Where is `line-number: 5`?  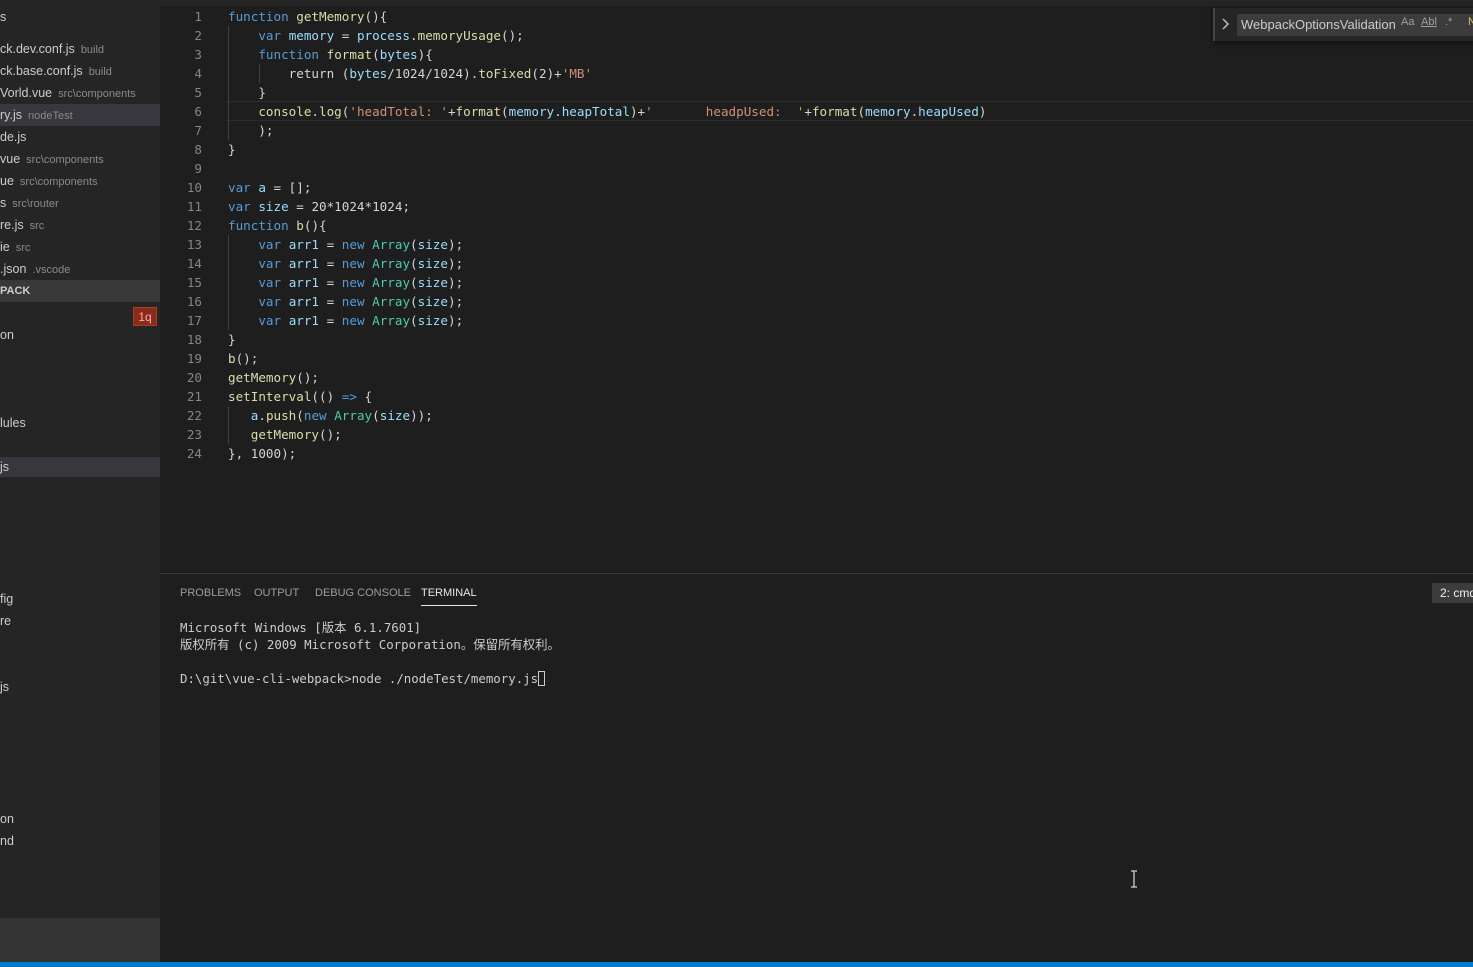
line-number: 5 is located at coordinates (198, 92).